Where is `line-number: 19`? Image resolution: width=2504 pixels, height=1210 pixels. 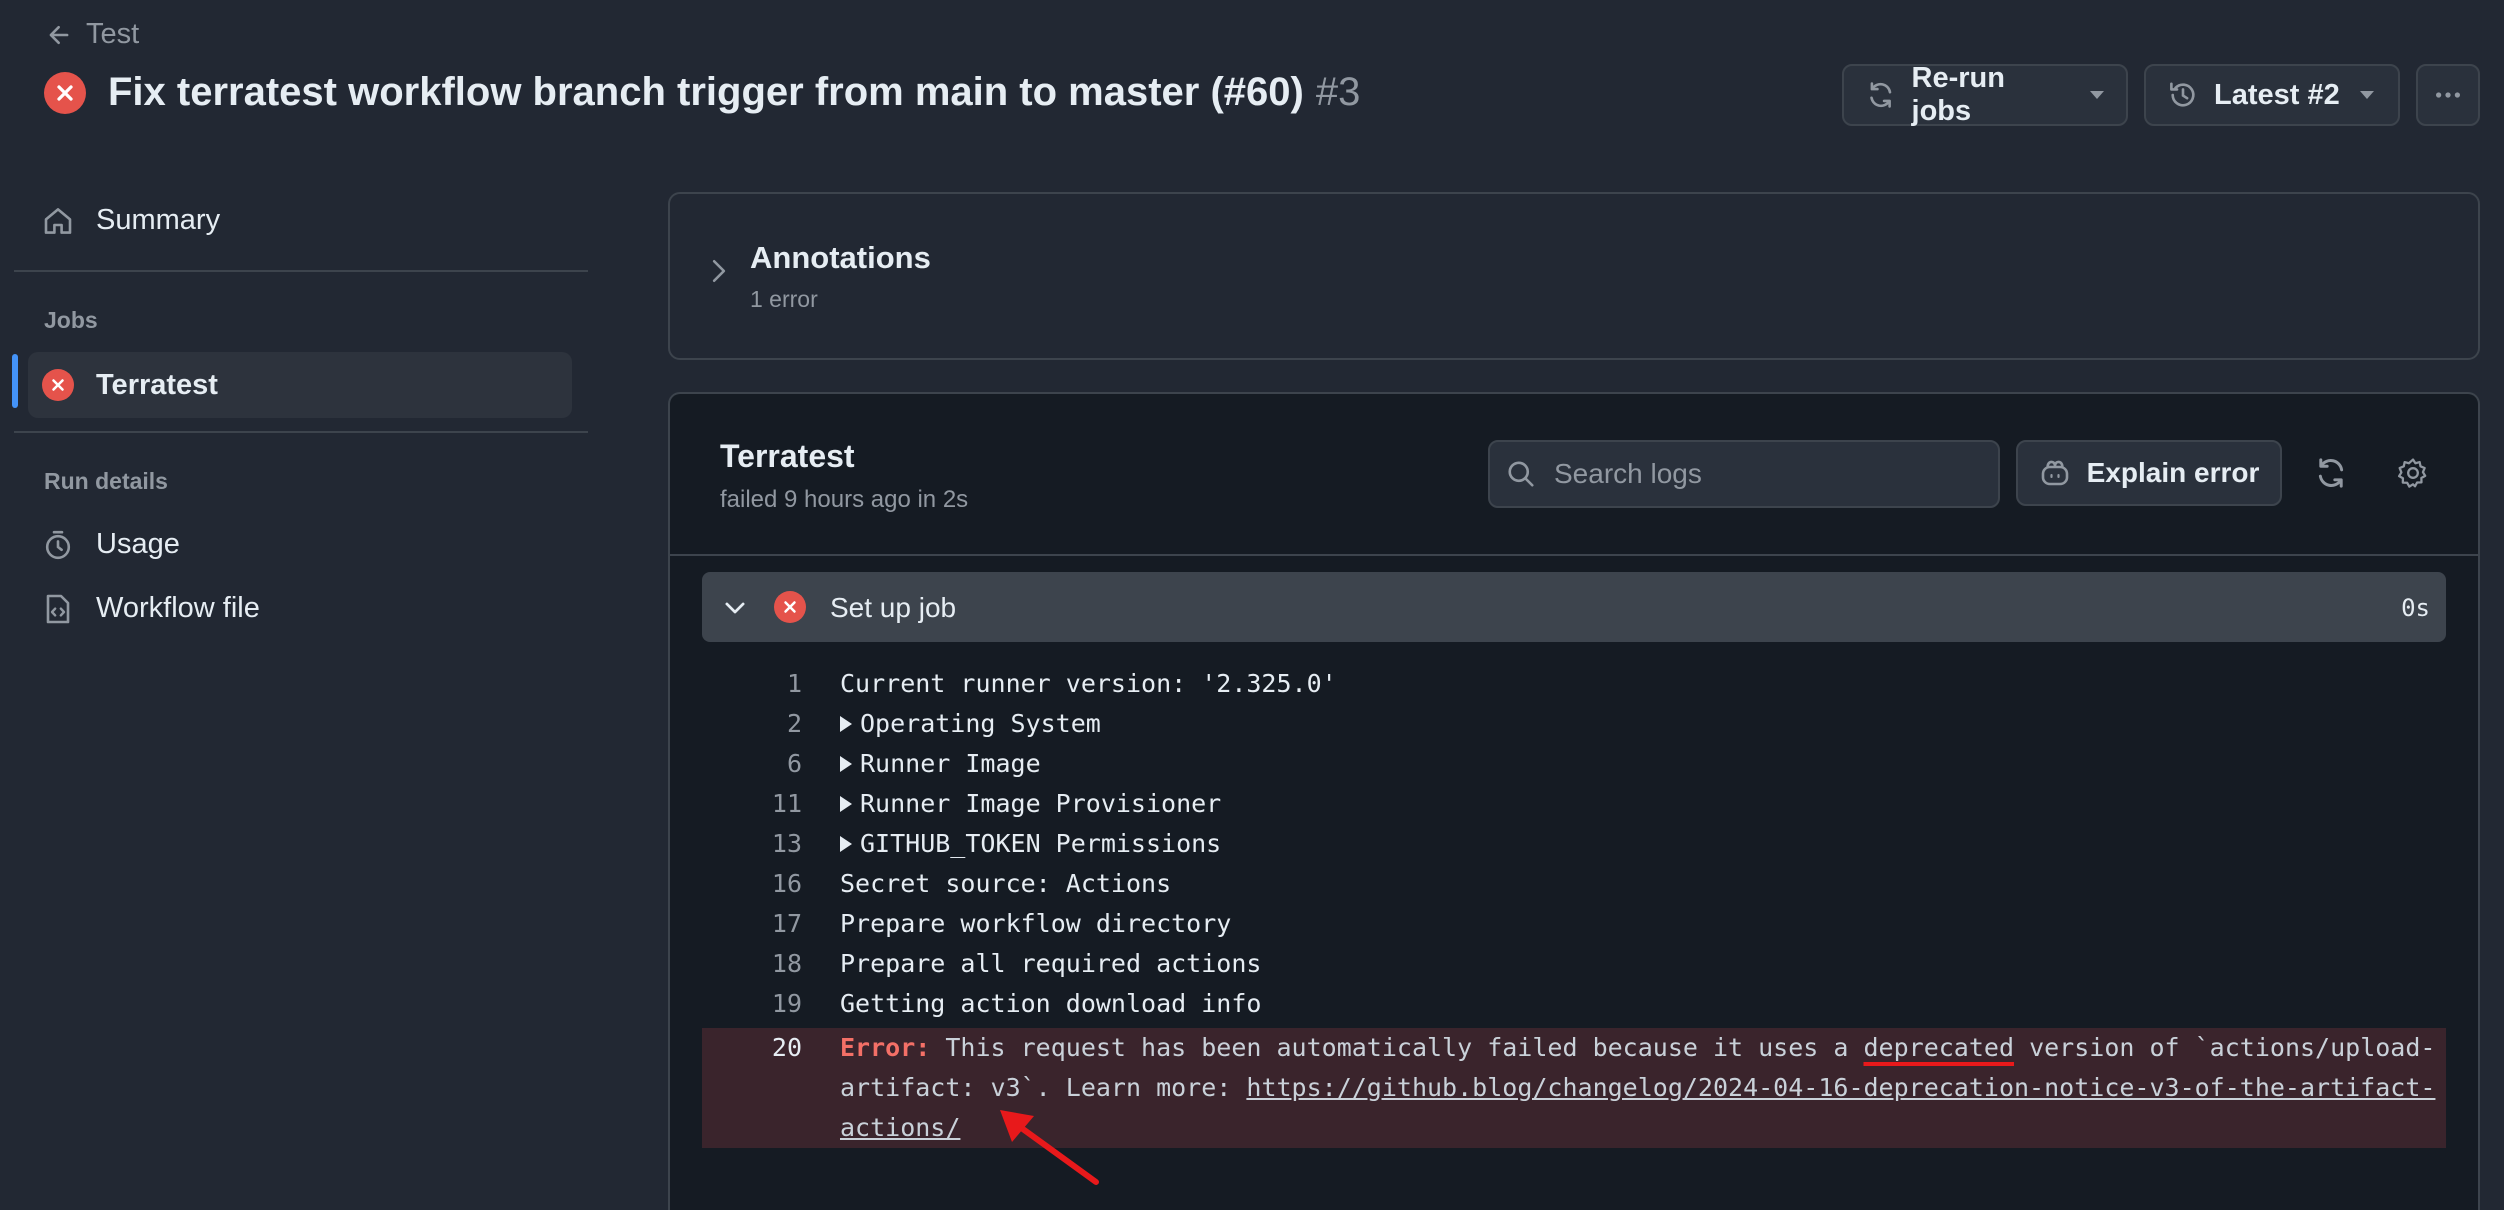 line-number: 19 is located at coordinates (786, 1003).